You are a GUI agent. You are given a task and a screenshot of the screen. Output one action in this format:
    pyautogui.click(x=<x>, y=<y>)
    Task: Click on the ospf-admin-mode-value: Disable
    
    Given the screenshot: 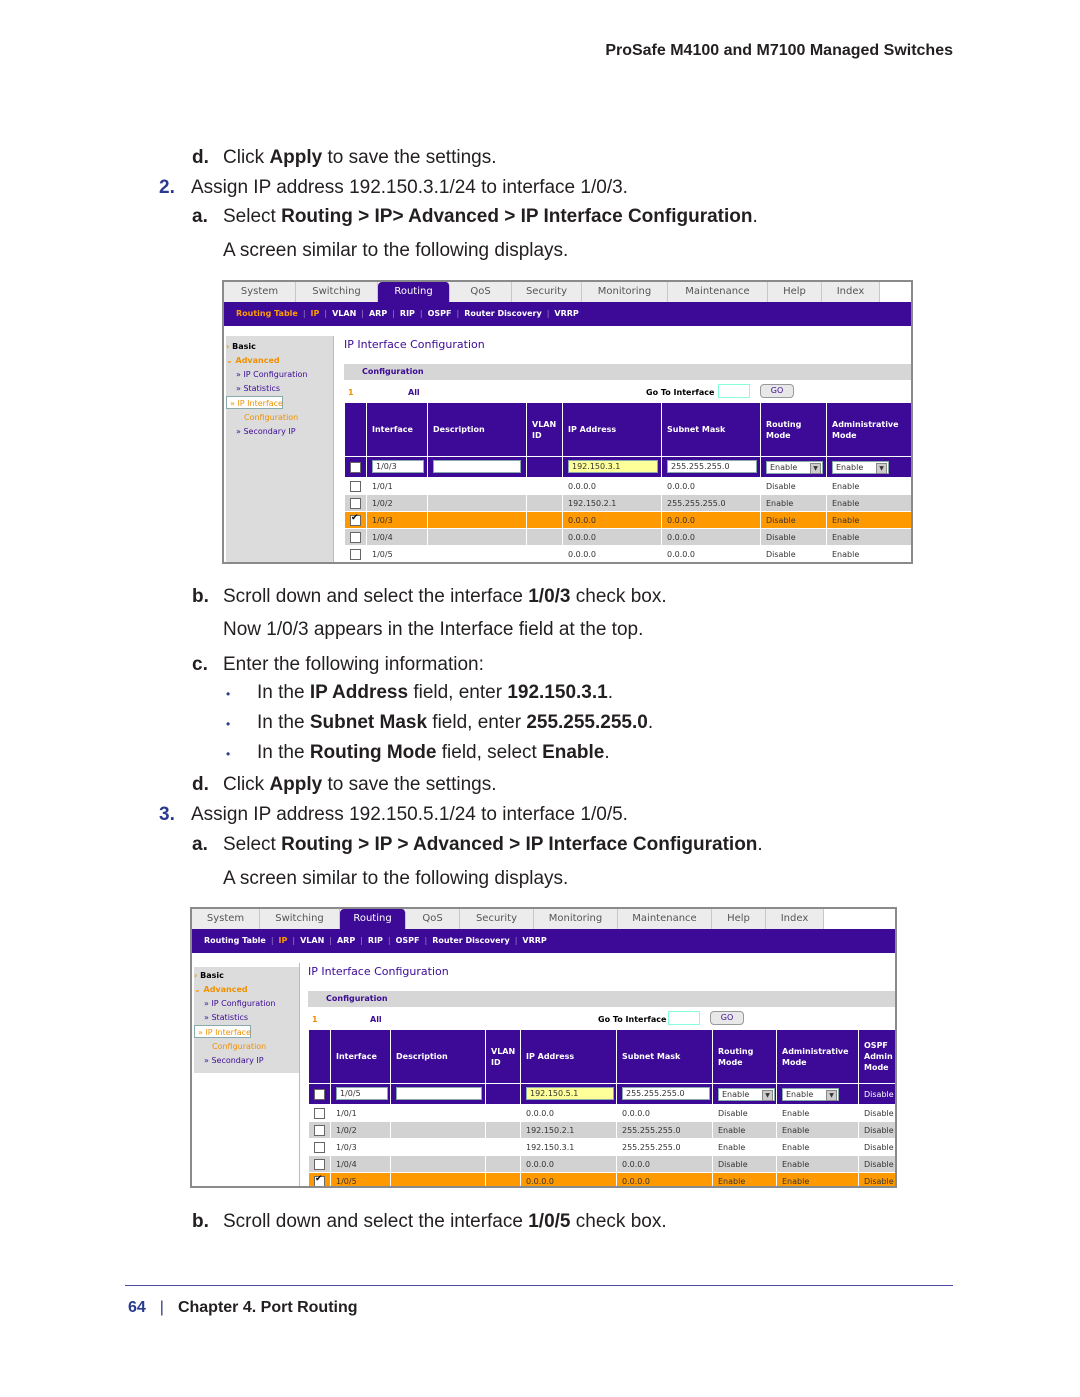 What is the action you would take?
    pyautogui.click(x=879, y=1094)
    